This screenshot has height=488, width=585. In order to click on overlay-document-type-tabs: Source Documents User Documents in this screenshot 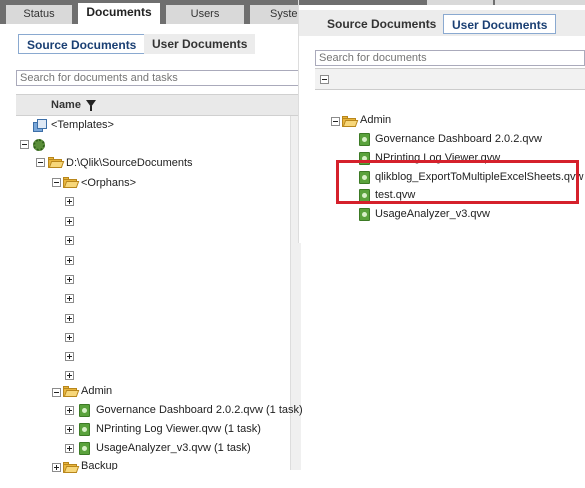, I will do `click(442, 23)`.